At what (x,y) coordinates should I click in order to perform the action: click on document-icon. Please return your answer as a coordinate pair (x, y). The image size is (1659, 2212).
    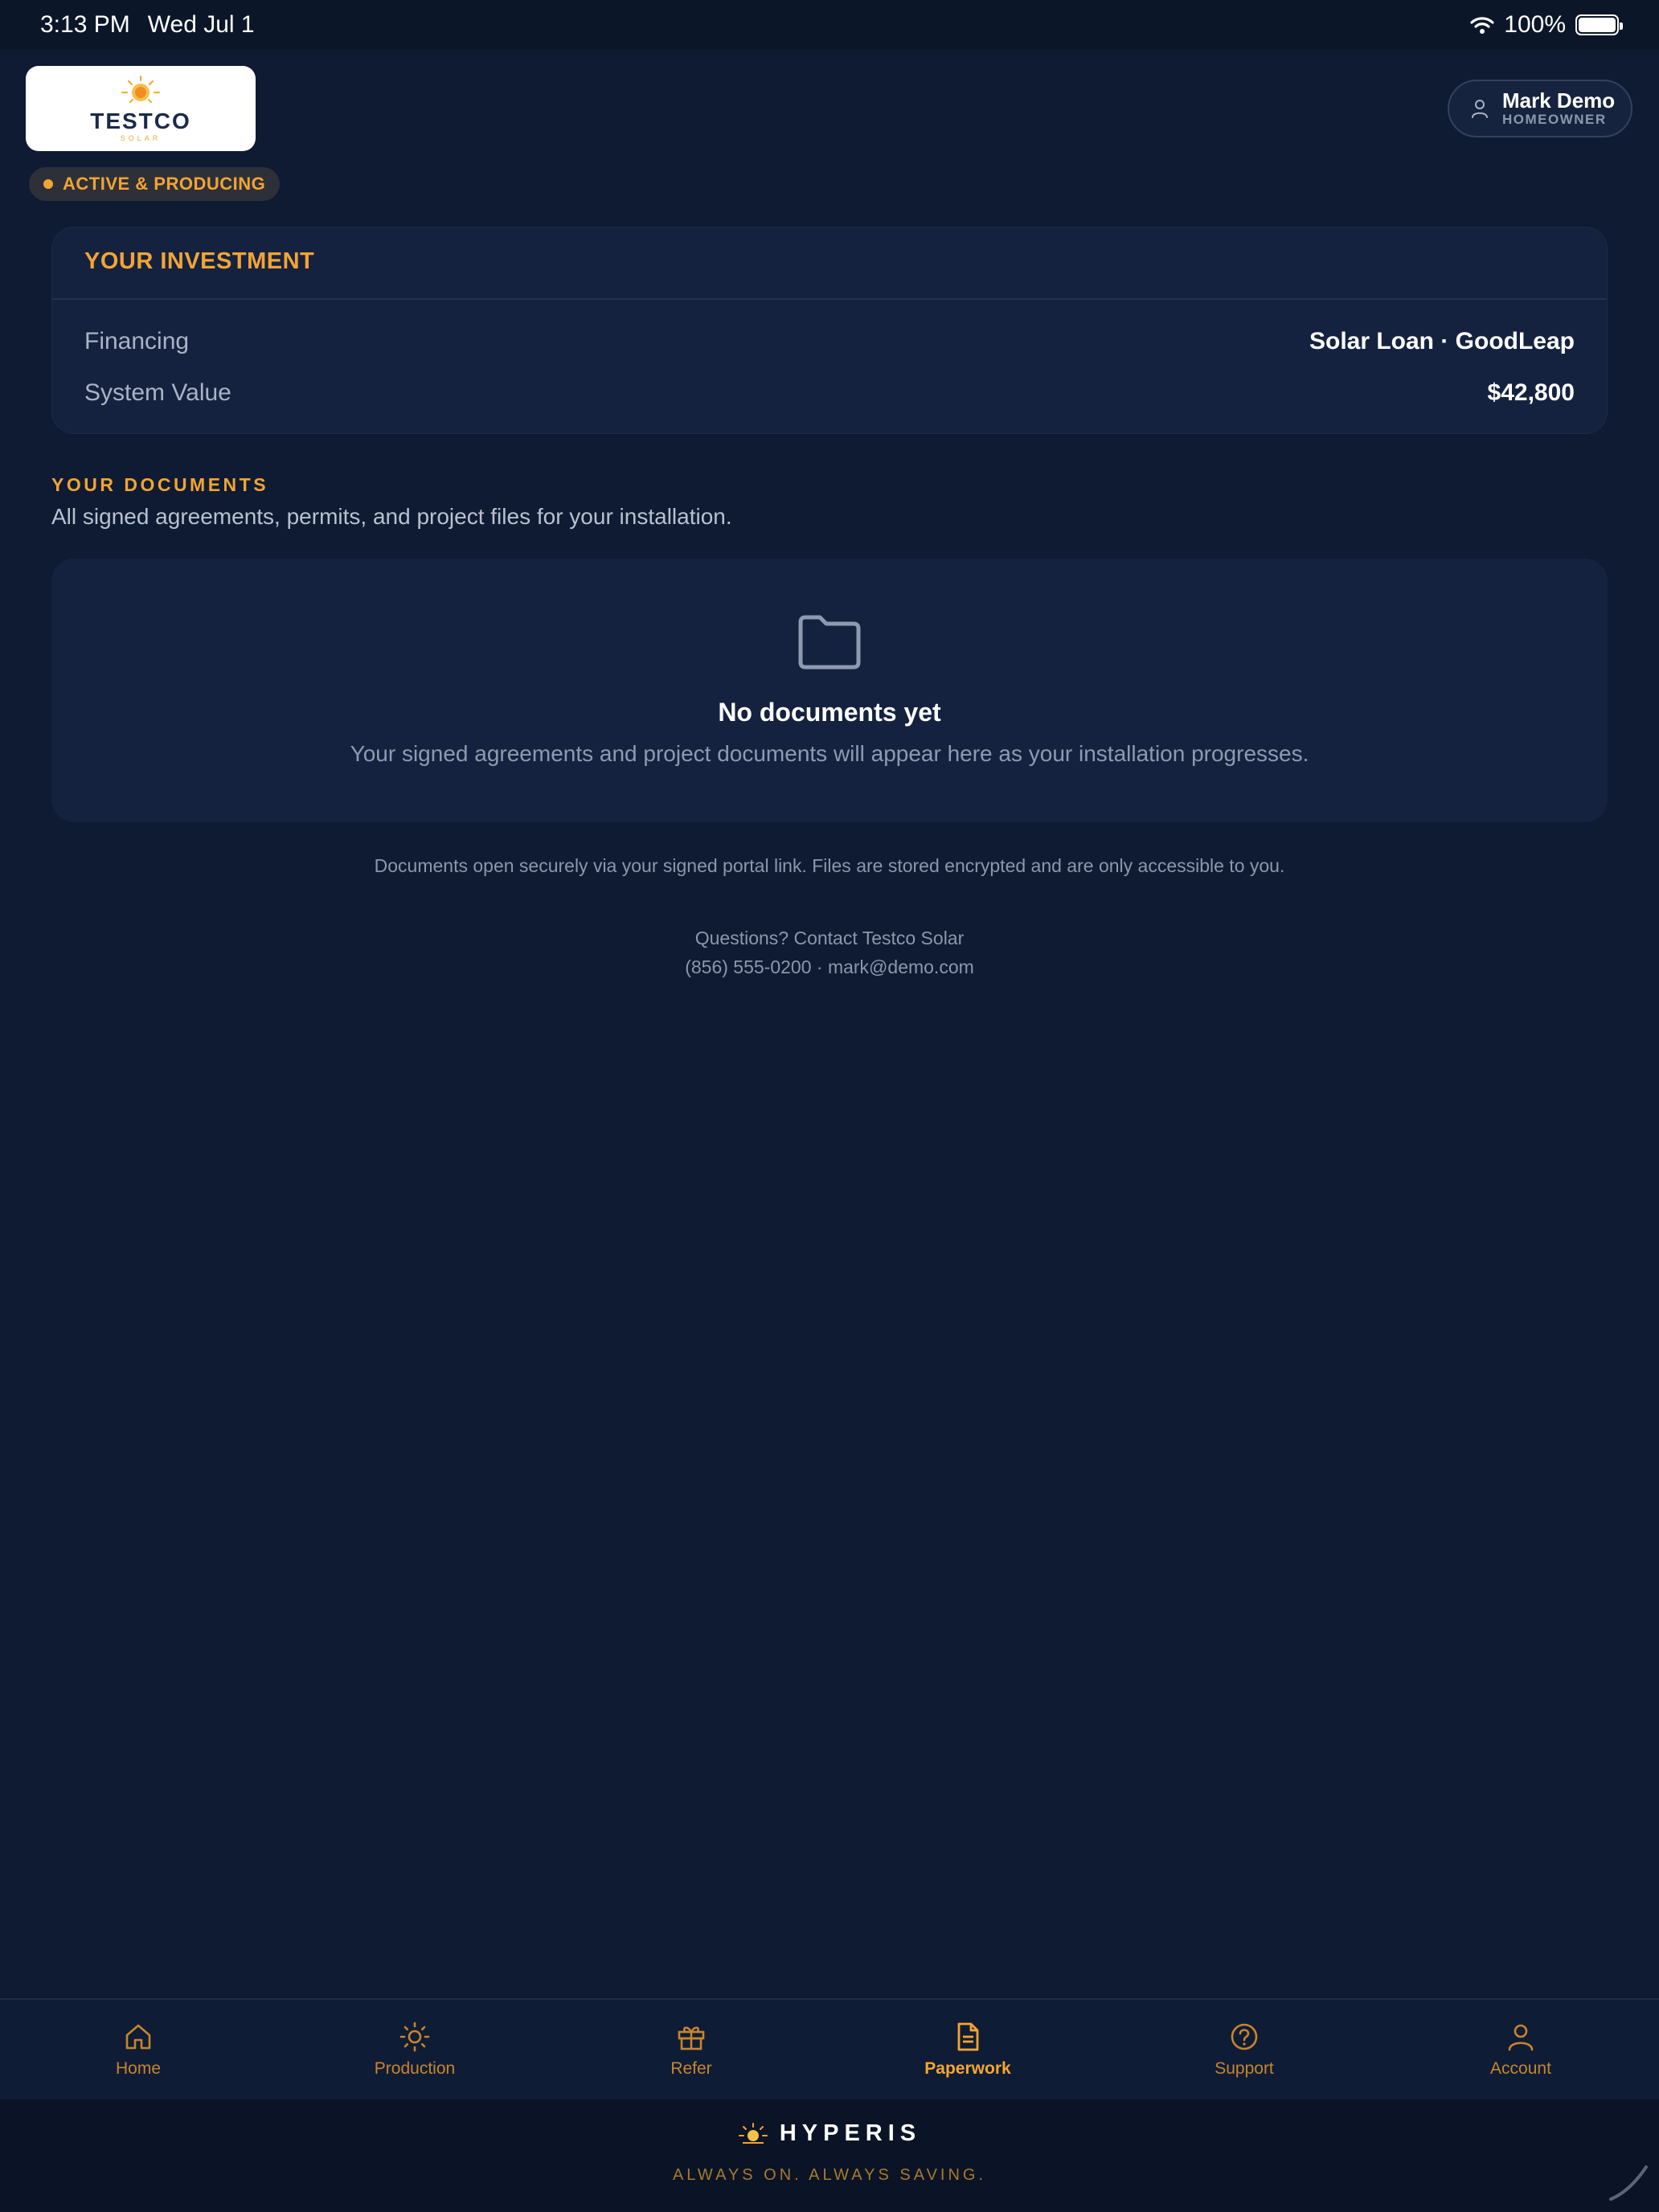
    Looking at the image, I should click on (968, 2036).